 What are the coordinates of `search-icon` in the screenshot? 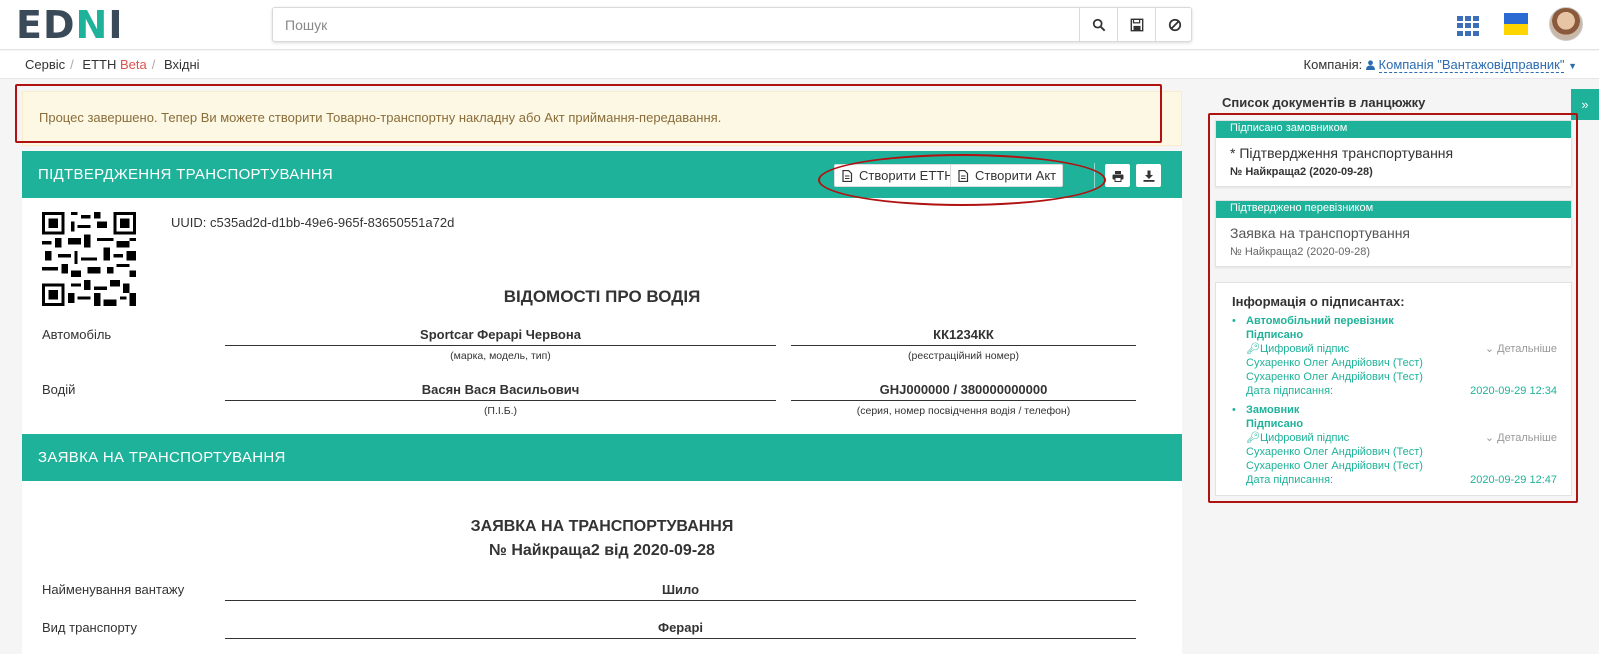 It's located at (1098, 24).